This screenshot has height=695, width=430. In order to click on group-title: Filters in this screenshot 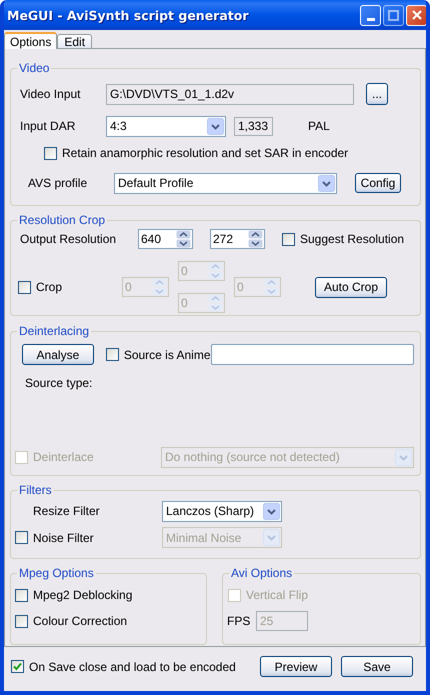, I will do `click(35, 490)`.